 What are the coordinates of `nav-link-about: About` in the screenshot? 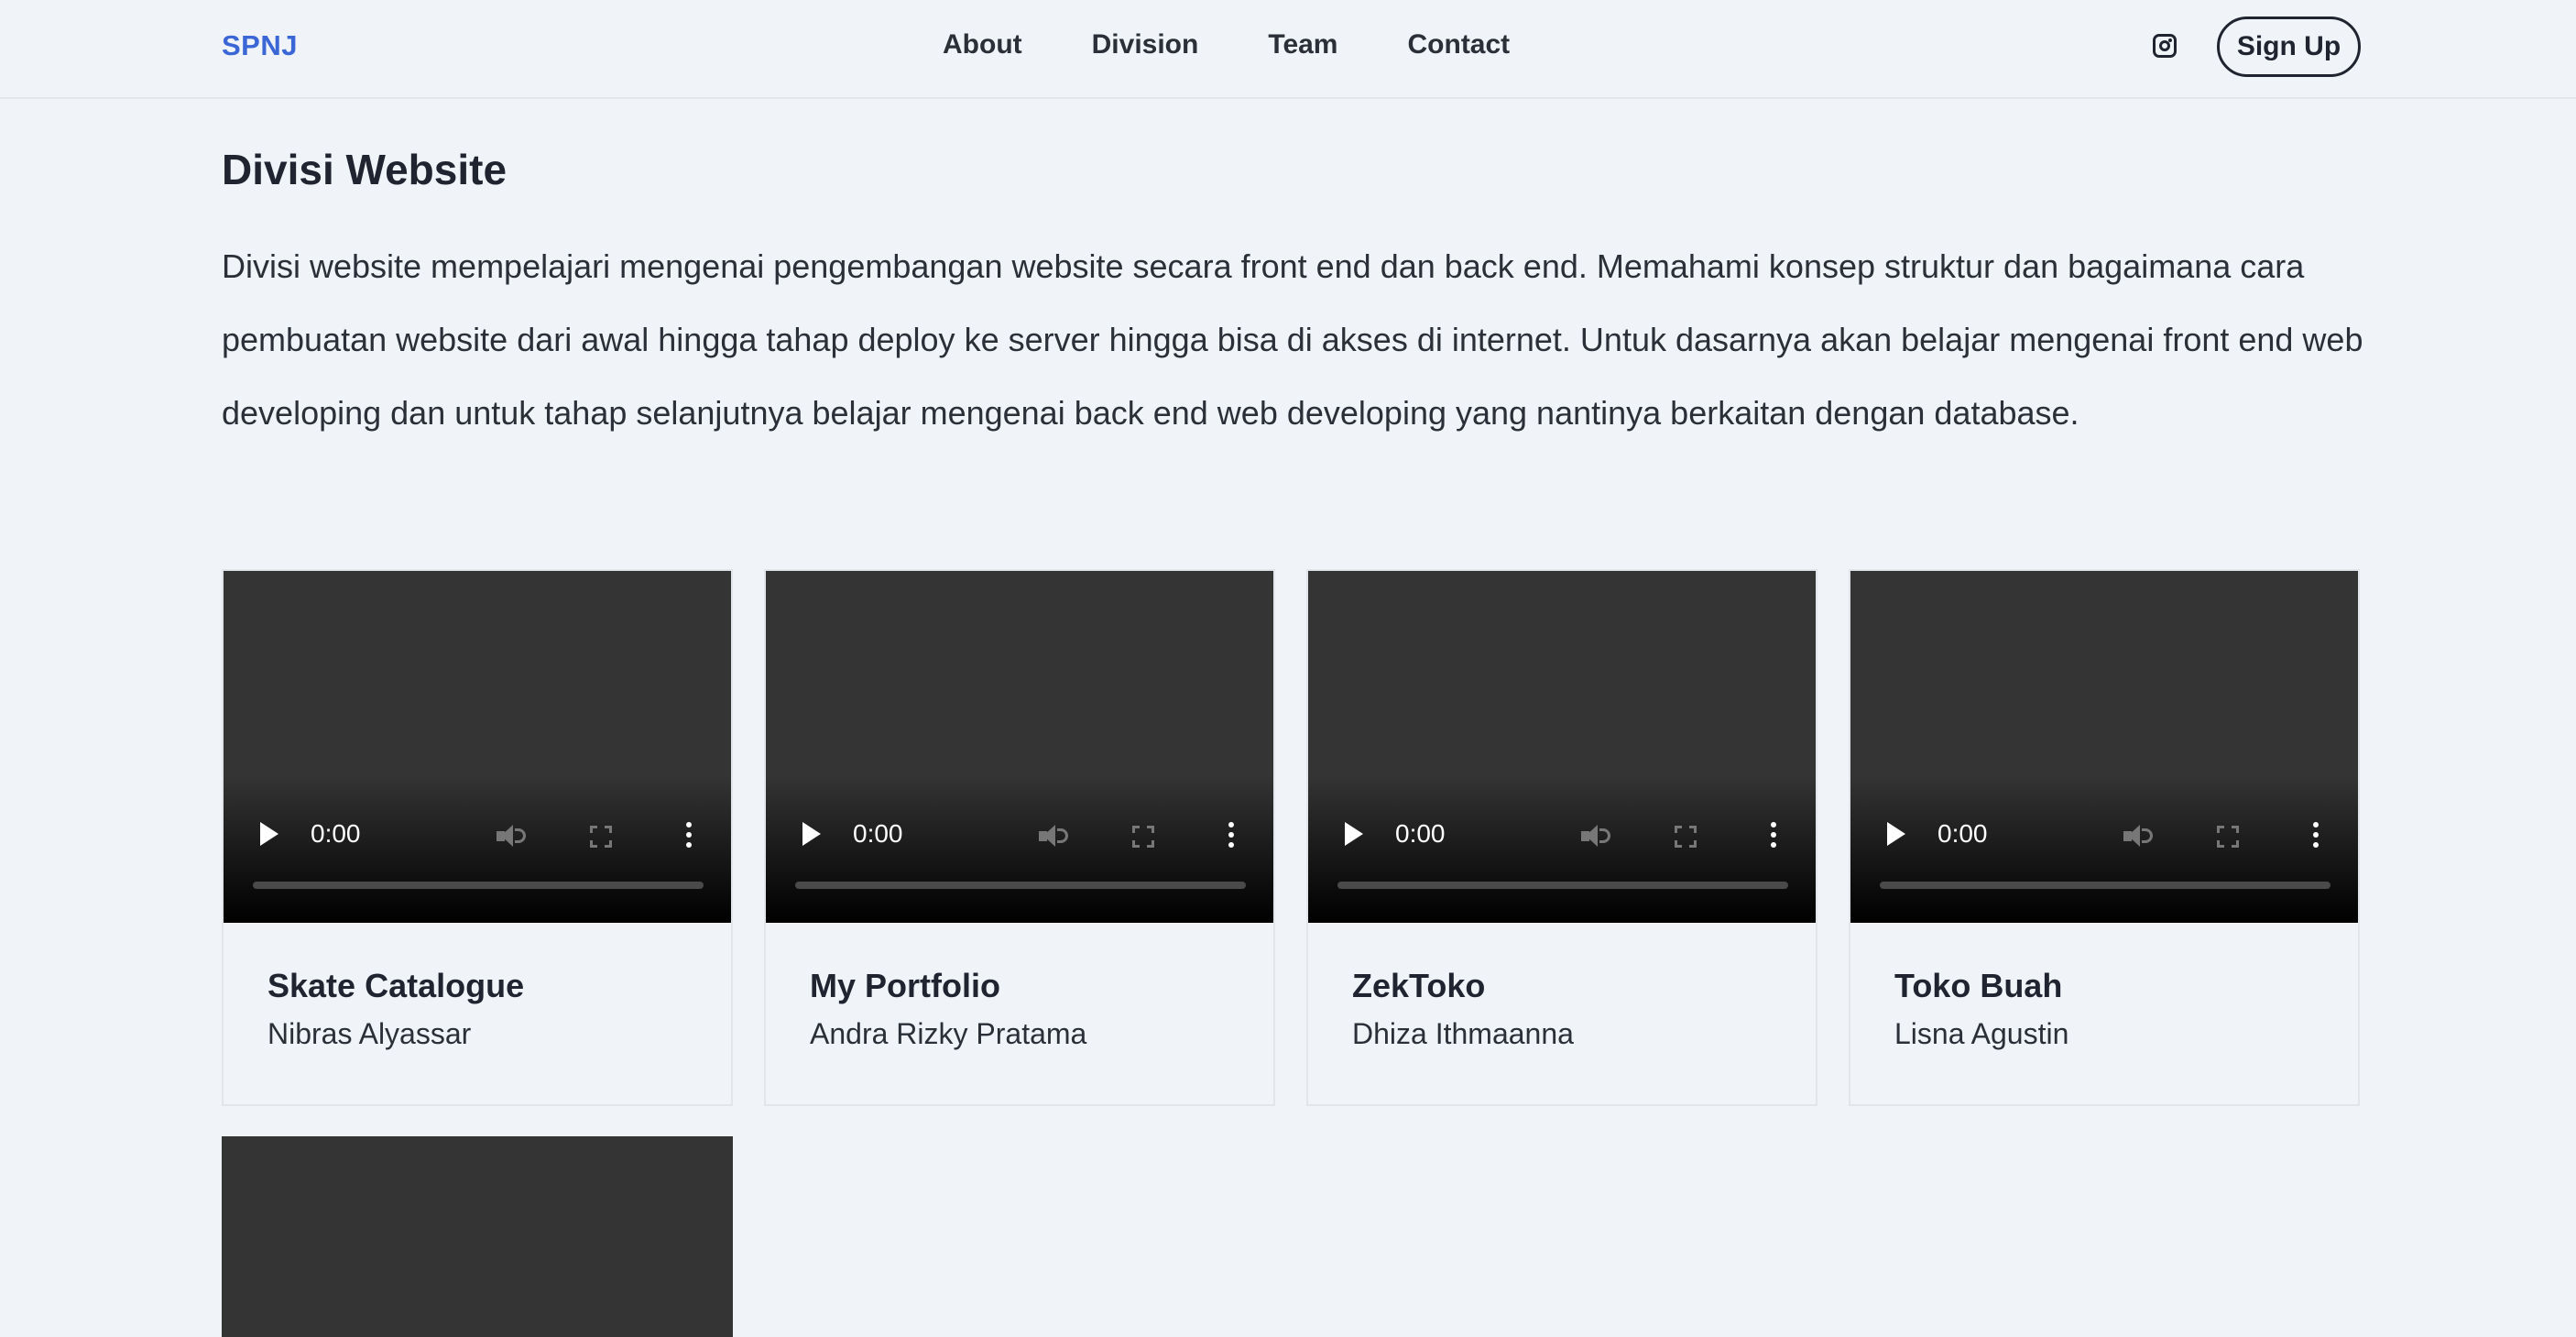 It's located at (982, 45).